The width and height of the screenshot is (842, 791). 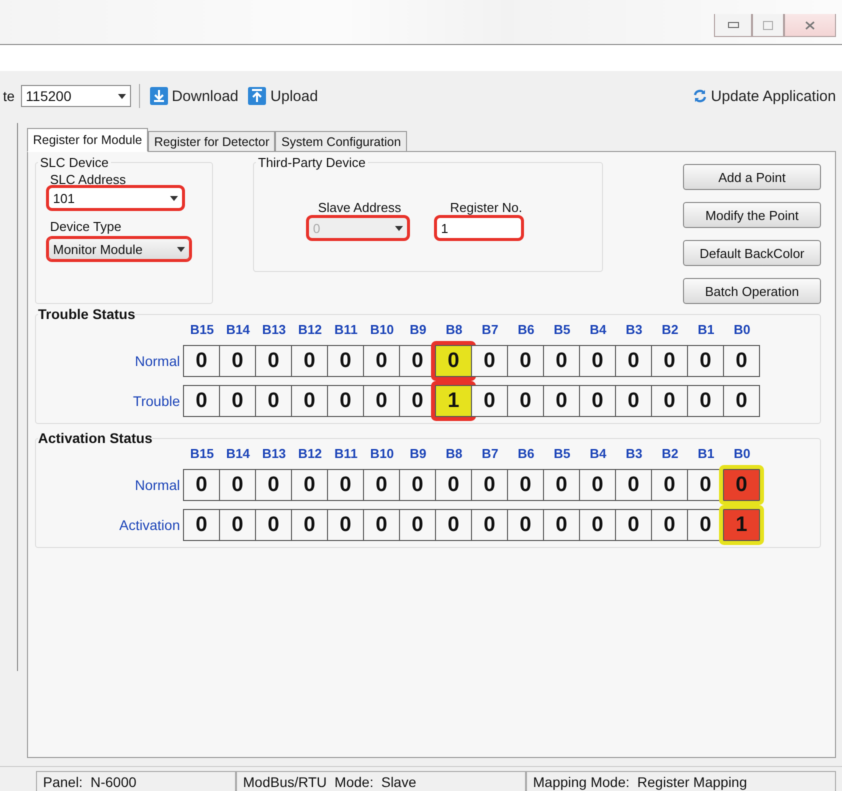 I want to click on close-button, so click(x=810, y=25).